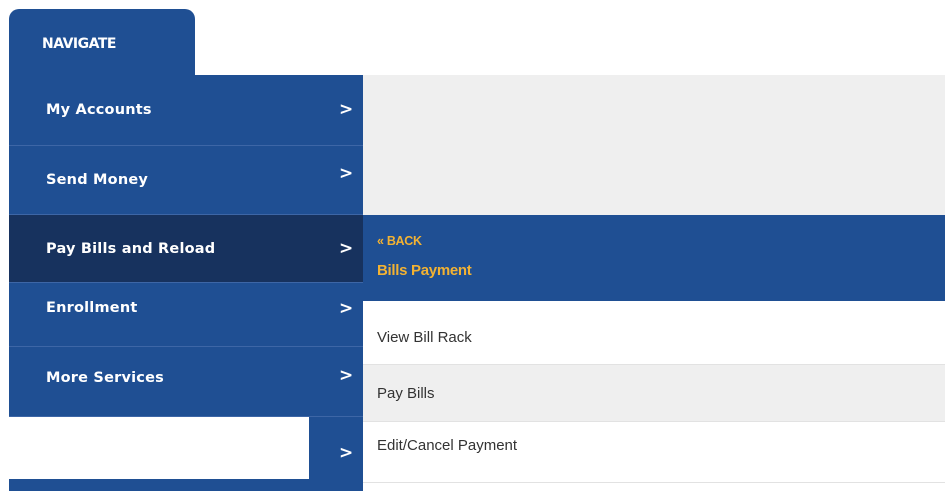 The width and height of the screenshot is (945, 499). Describe the element at coordinates (131, 248) in the screenshot. I see `menu-item-label: Pay Bills and Reload` at that location.